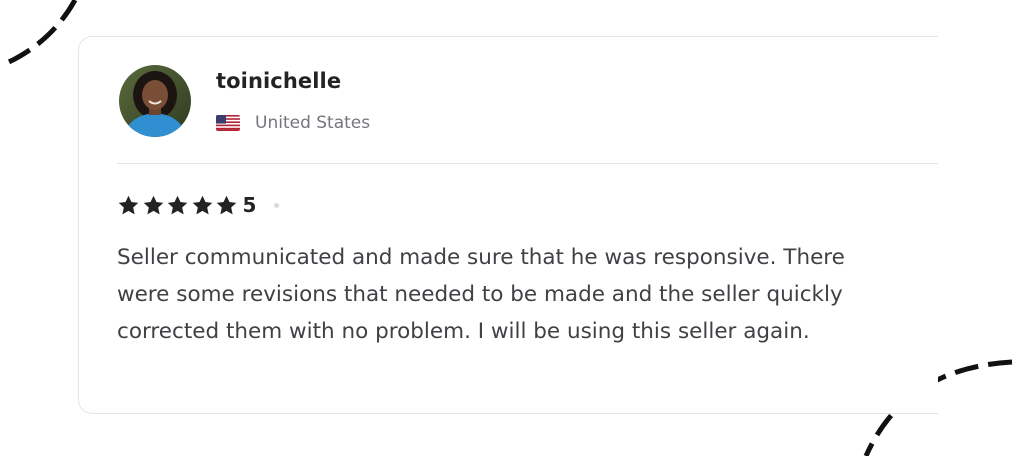  I want to click on rating-row: 5, so click(198, 205).